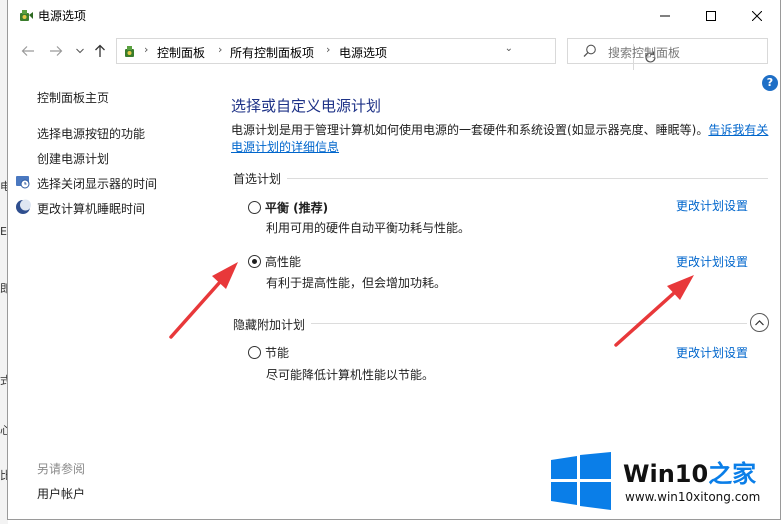 This screenshot has width=782, height=524. Describe the element at coordinates (356, 283) in the screenshot. I see `plan-desc-high-performance: 有利于提高性能，但会增加功耗。` at that location.